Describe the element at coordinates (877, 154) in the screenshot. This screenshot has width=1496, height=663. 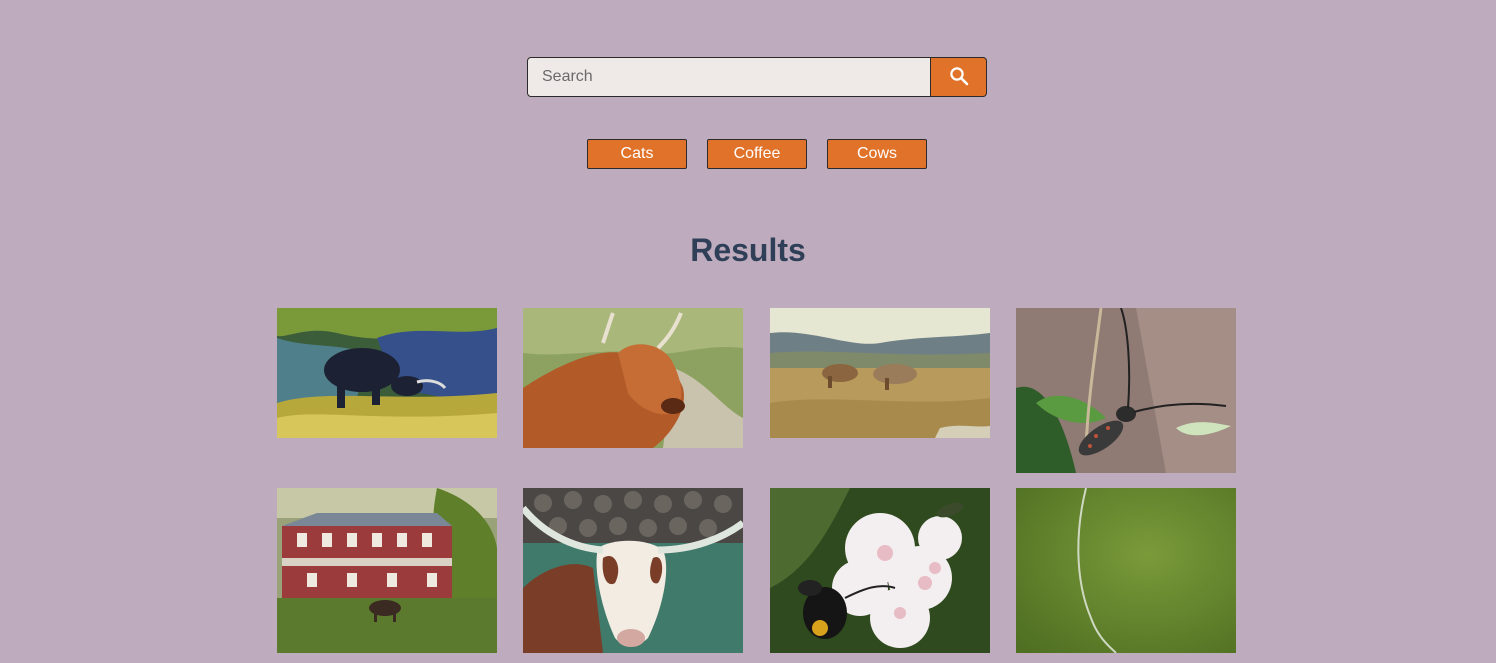
I see `tag-button-cows: Cows` at that location.